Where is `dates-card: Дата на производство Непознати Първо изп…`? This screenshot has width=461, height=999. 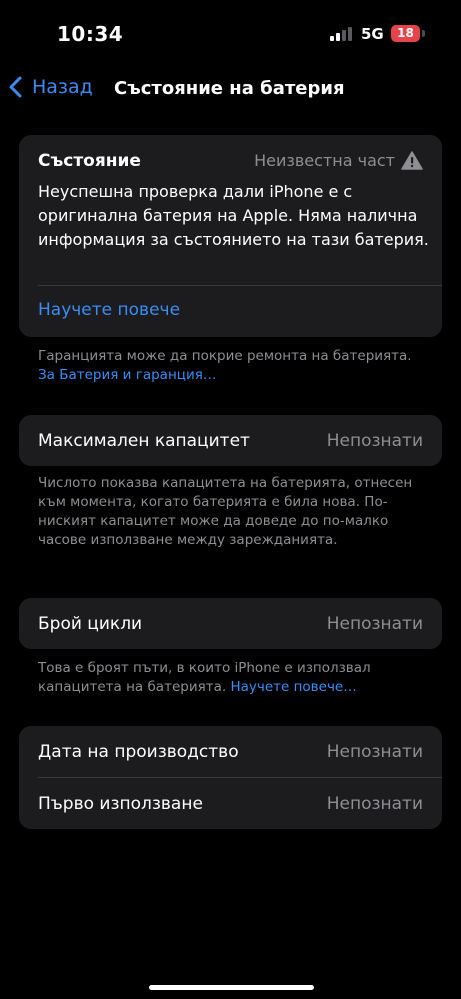 dates-card: Дата на производство Непознати Първо изп… is located at coordinates (230, 777).